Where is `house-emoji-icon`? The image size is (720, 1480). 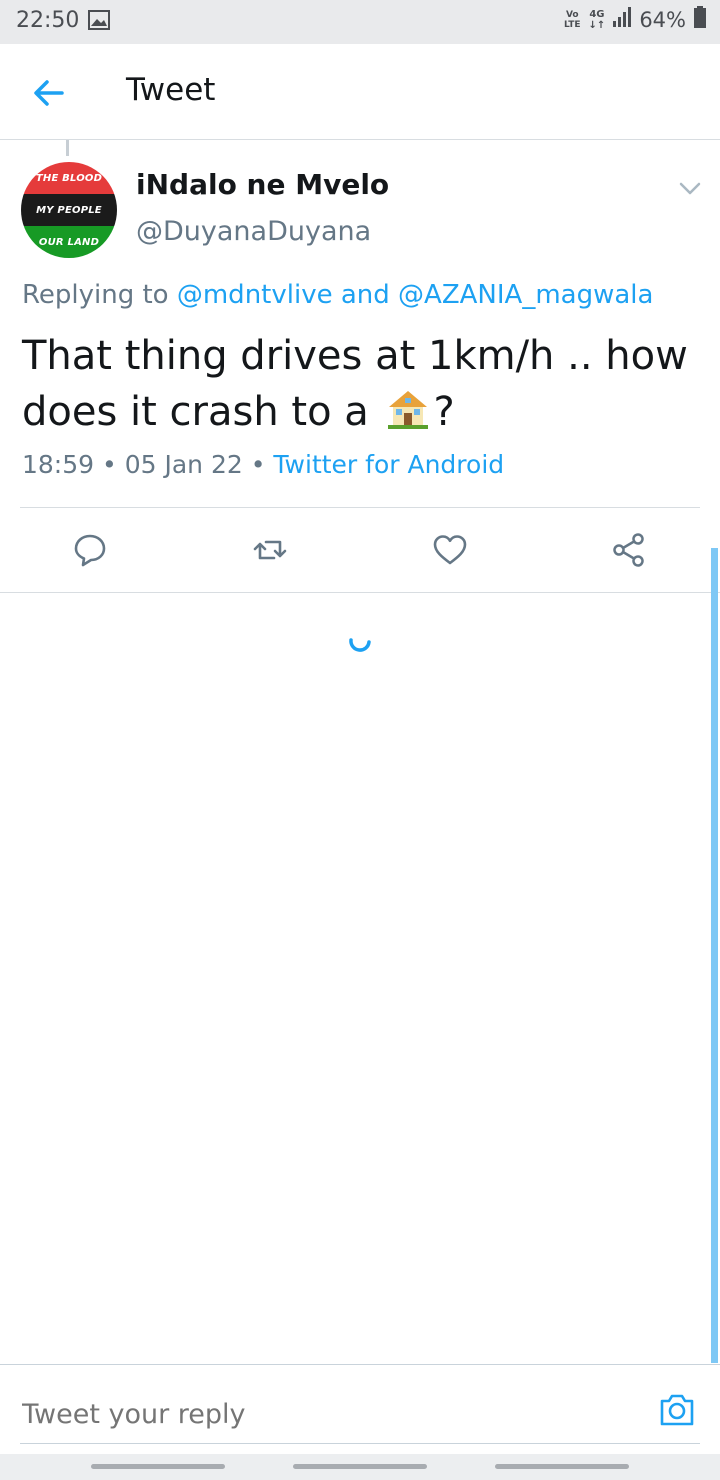
house-emoji-icon is located at coordinates (408, 409).